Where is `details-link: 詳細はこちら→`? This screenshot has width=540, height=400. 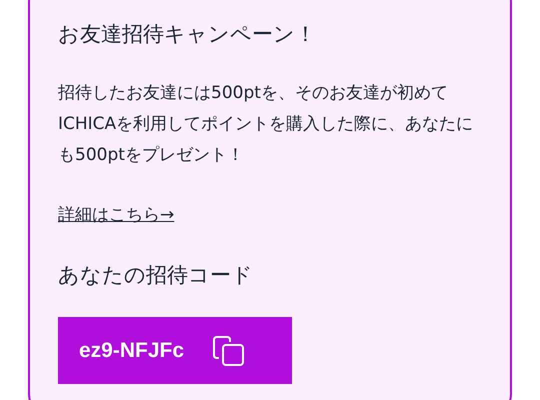 details-link: 詳細はこちら→ is located at coordinates (116, 215).